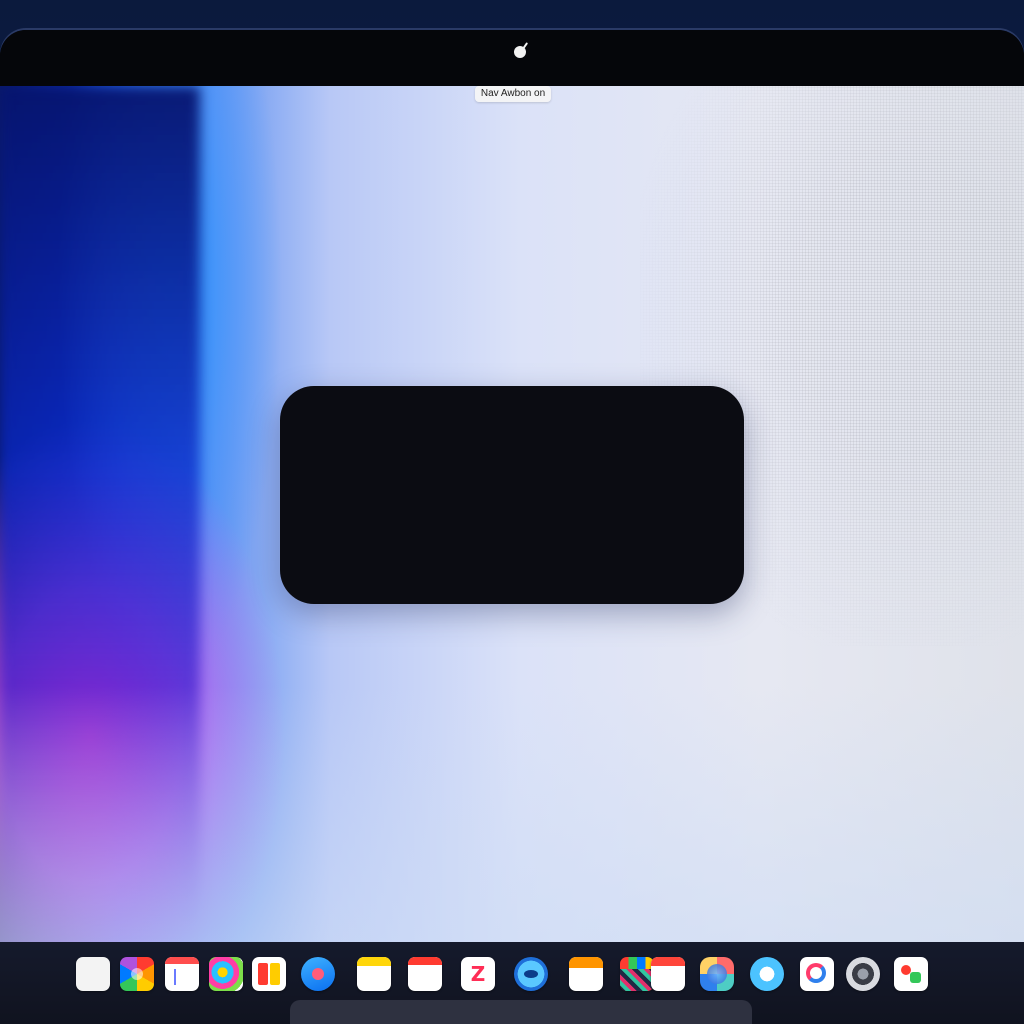  Describe the element at coordinates (911, 974) in the screenshot. I see `art-app-icon` at that location.